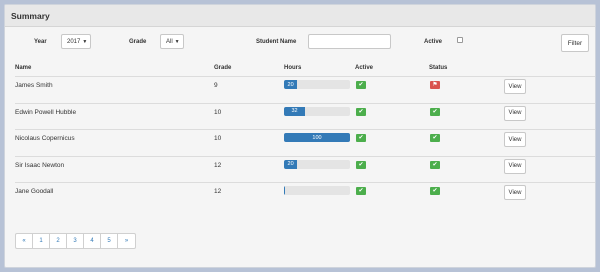 The image size is (600, 272). I want to click on student-name: Jane Goodall, so click(34, 191).